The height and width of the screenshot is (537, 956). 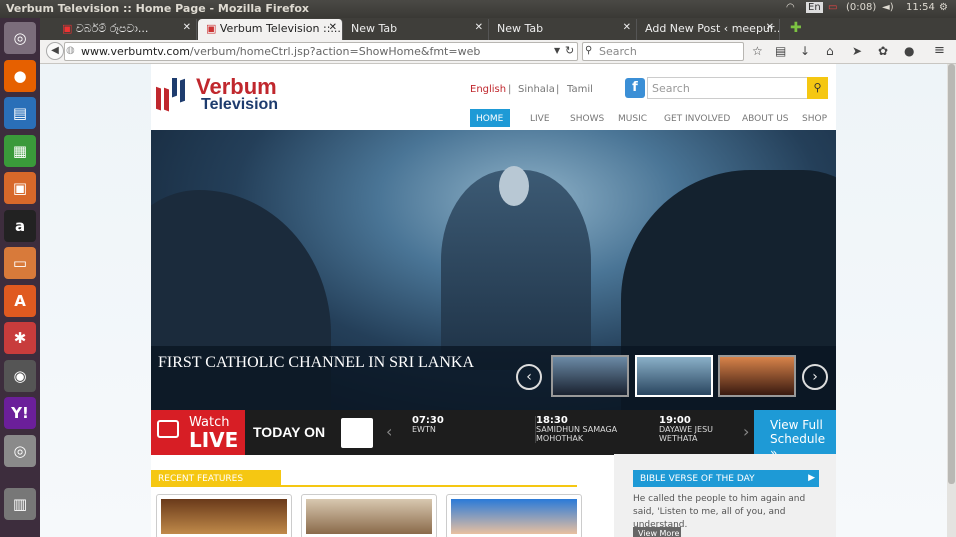 What do you see at coordinates (790, 7) in the screenshot?
I see `wifi-icon: ◠` at bounding box center [790, 7].